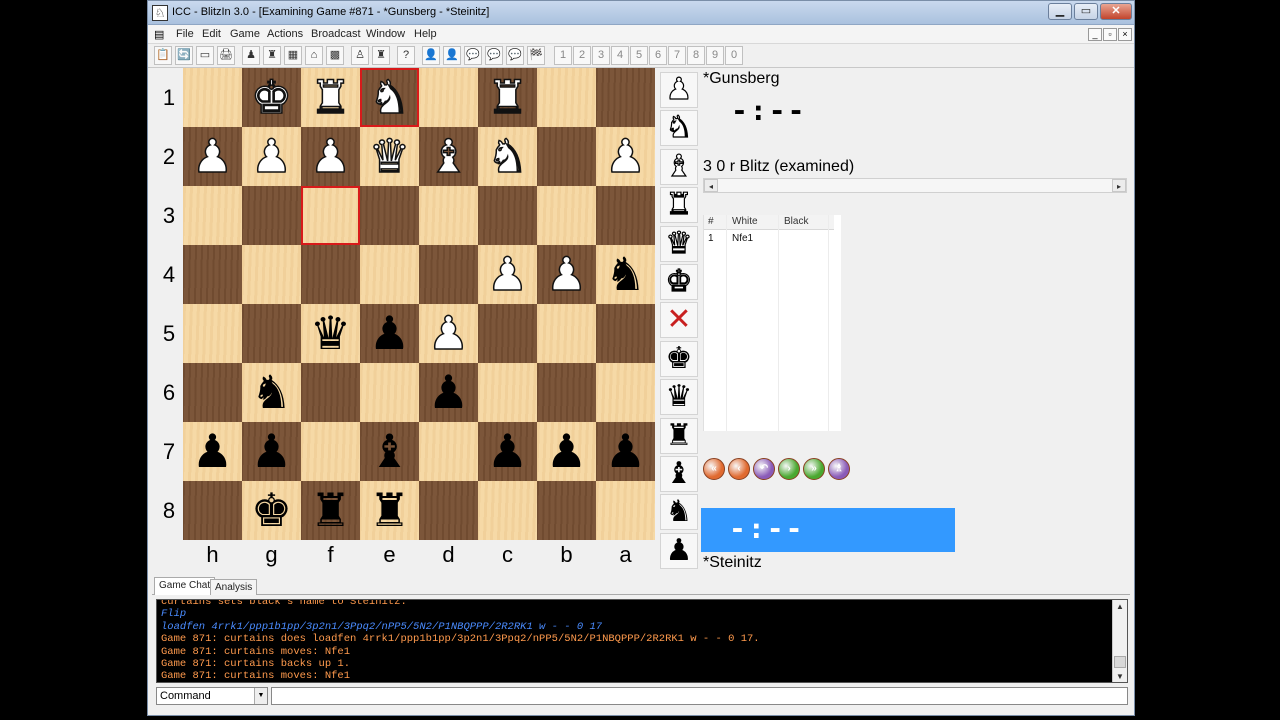 Image resolution: width=1280 pixels, height=720 pixels. Describe the element at coordinates (601, 55) in the screenshot. I see `toolbar-number-3: 3` at that location.